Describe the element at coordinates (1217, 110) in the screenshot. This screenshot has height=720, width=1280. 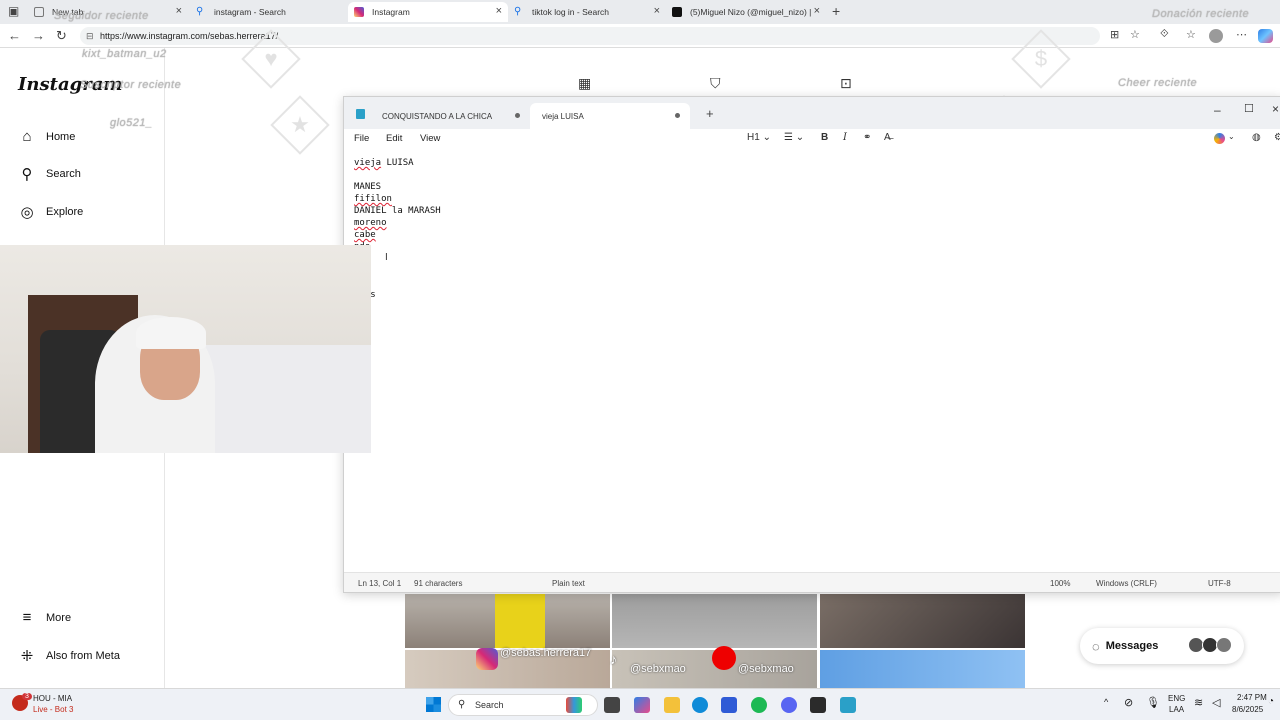
I see `minimize-icon: –` at that location.